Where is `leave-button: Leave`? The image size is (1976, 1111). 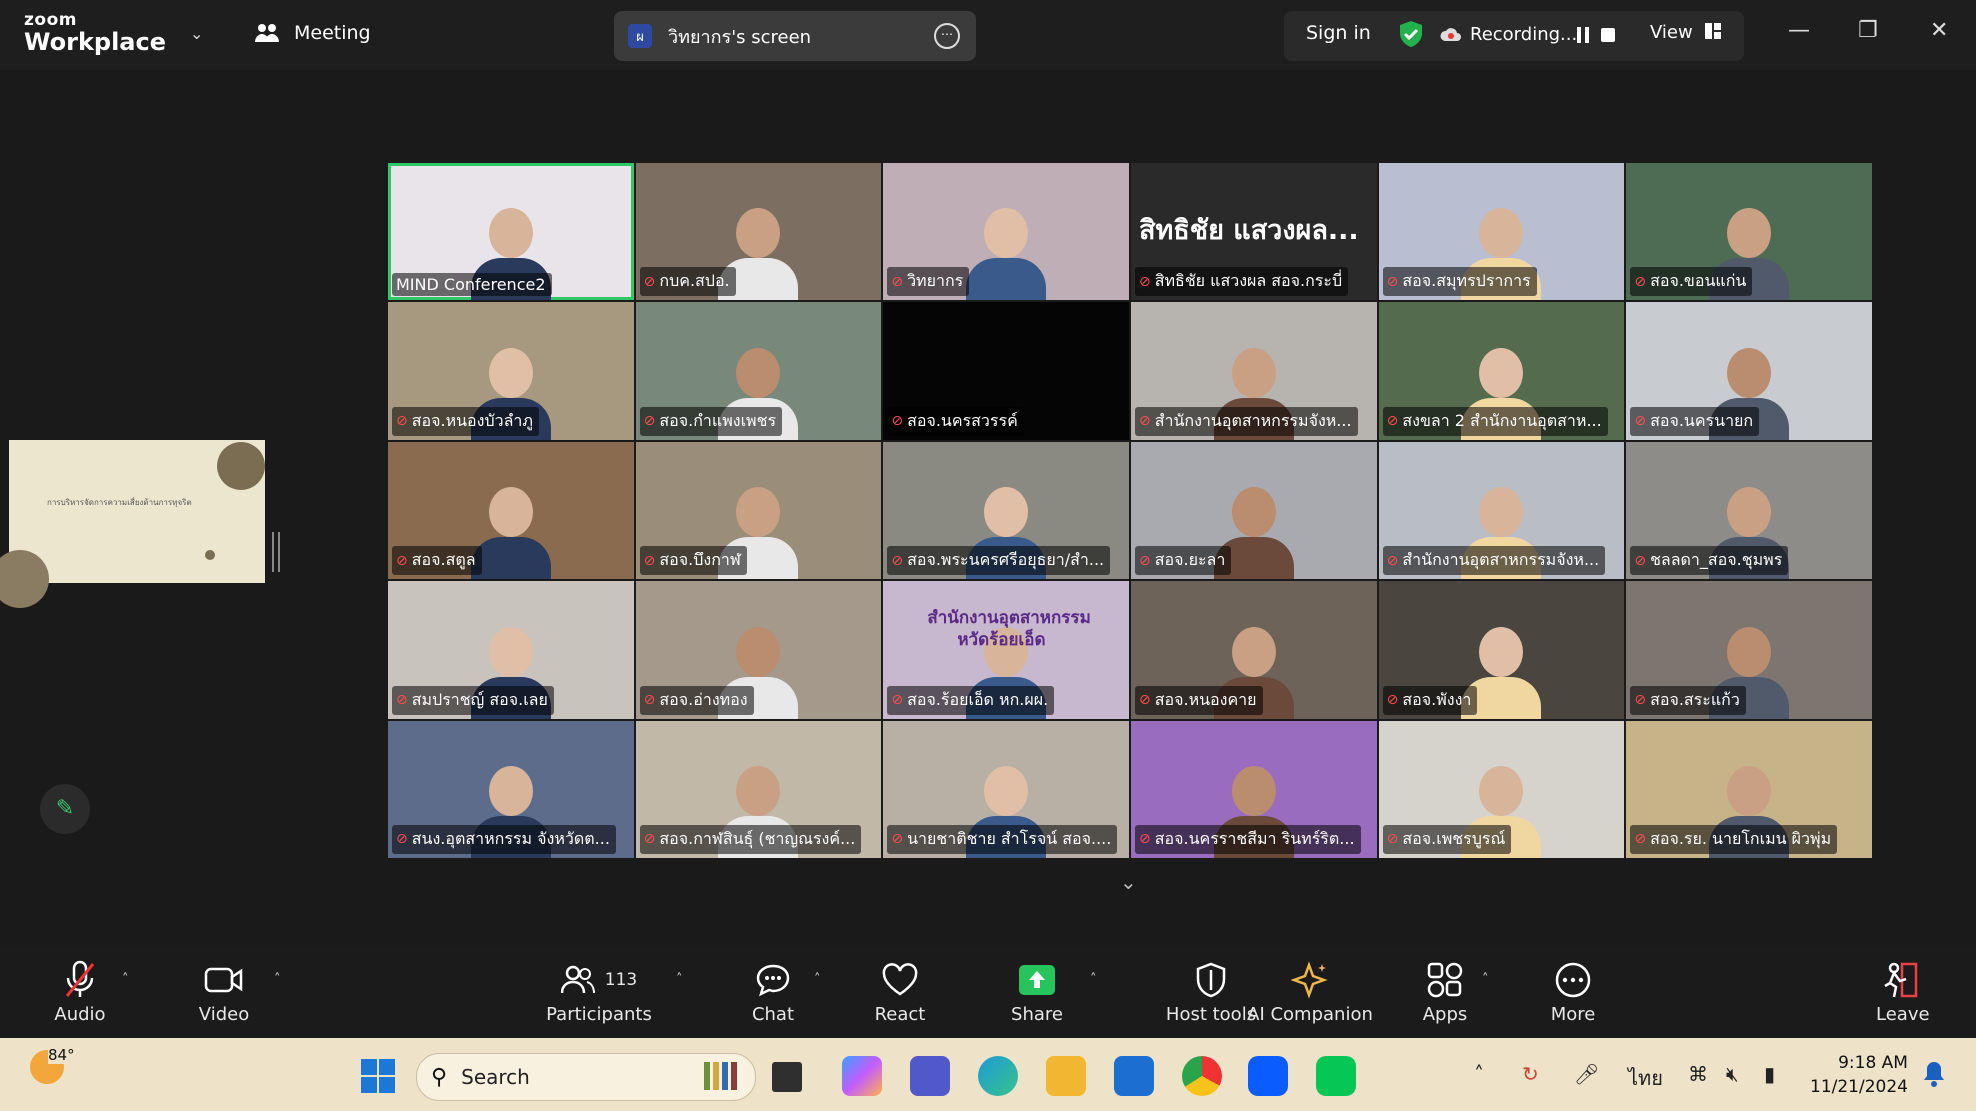
leave-button: Leave is located at coordinates (1903, 991).